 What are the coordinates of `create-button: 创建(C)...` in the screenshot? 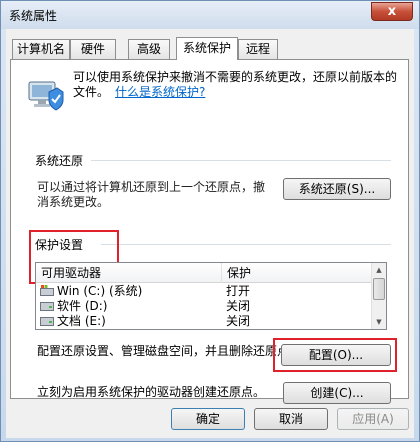 It's located at (337, 393).